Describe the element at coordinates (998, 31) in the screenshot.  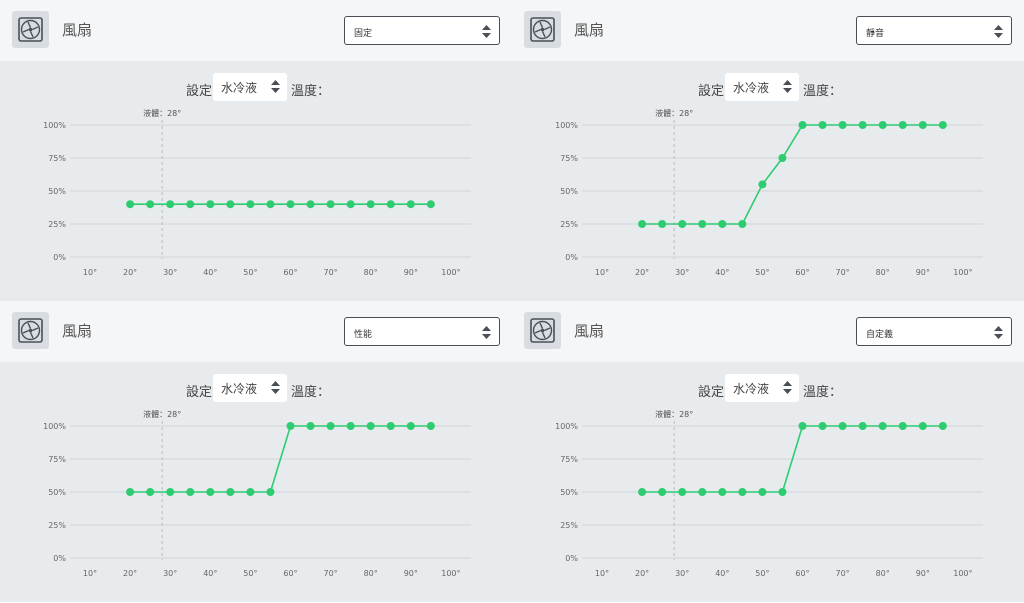
I see `select-arrows-icon` at that location.